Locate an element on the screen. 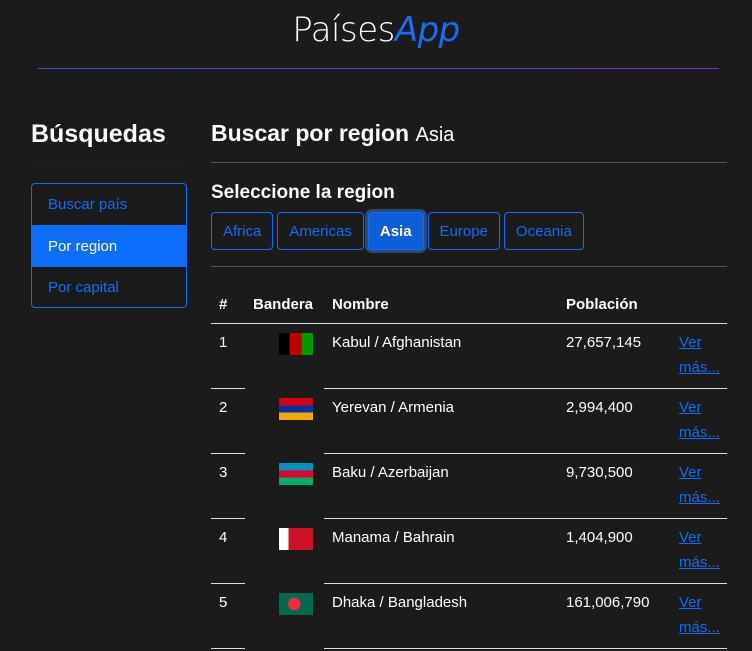 The height and width of the screenshot is (651, 752). region-buttons: Africa Americas Asia Europe Oceania is located at coordinates (397, 231).